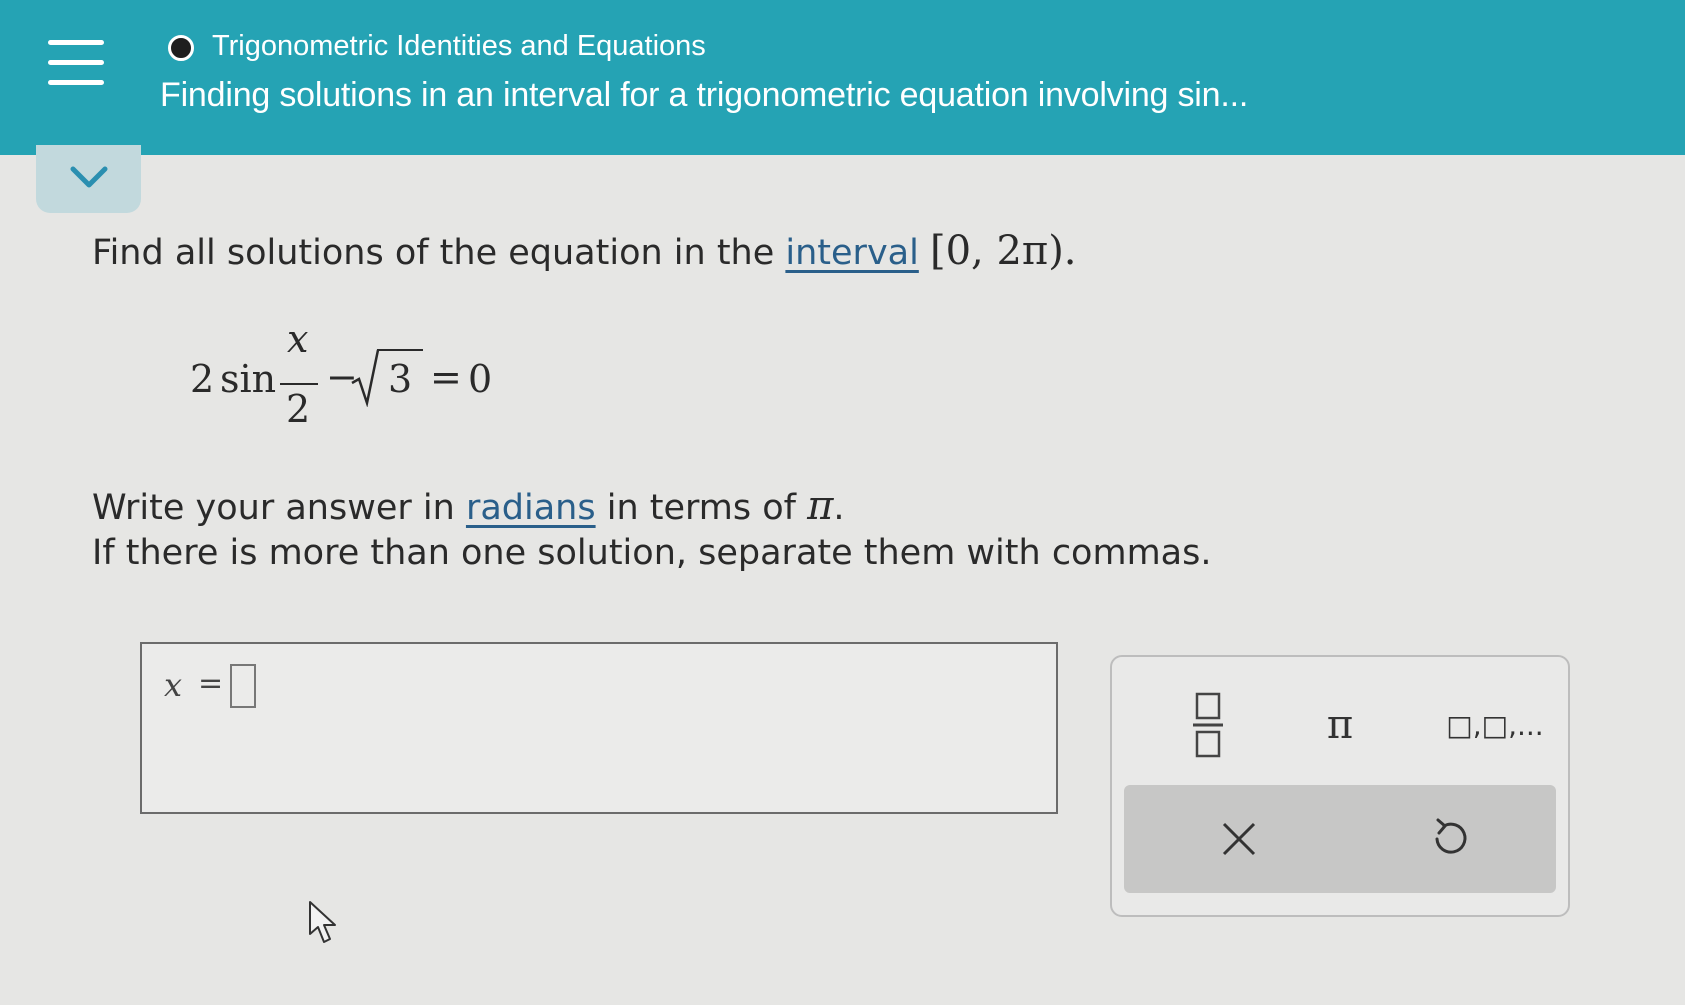 The height and width of the screenshot is (1005, 1685). I want to click on undo-icon, so click(1451, 836).